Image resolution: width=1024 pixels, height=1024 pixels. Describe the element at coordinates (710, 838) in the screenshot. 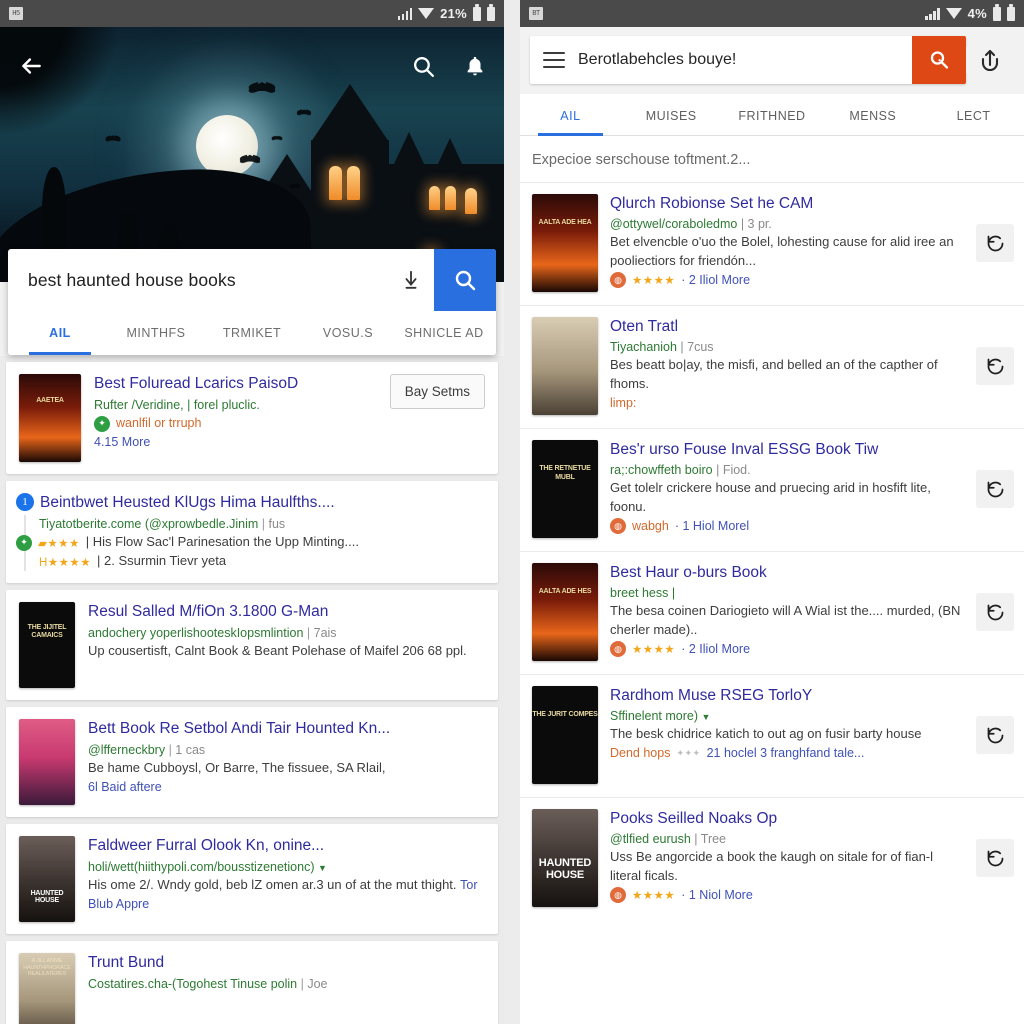

I see `url-suffix: | Tree` at that location.